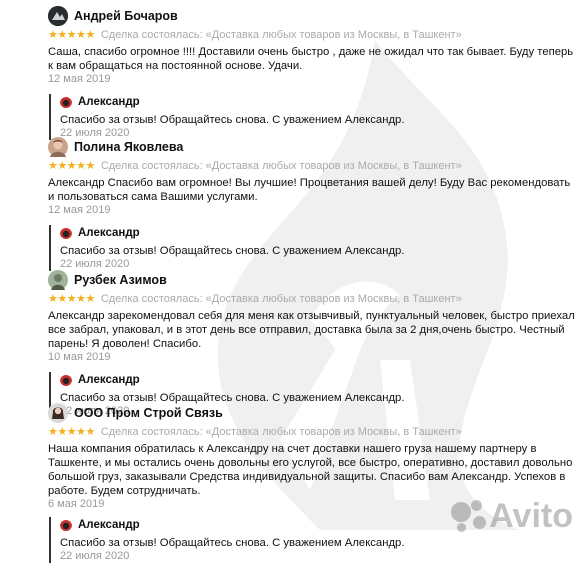 This screenshot has width=579, height=563. I want to click on reply-date: 22 июля 2020, so click(95, 556).